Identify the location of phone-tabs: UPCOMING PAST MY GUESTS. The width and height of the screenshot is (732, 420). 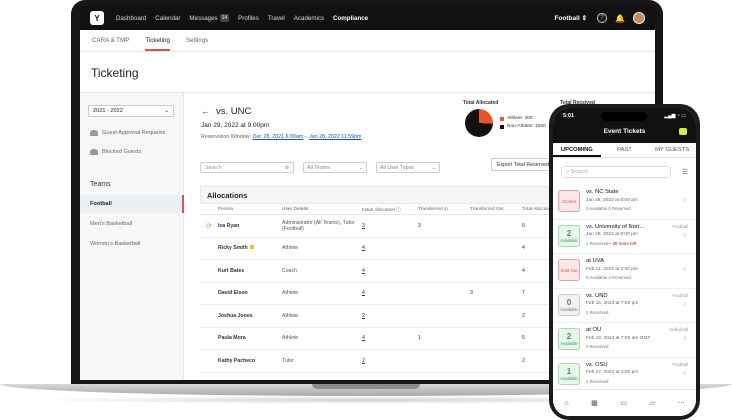
(624, 150).